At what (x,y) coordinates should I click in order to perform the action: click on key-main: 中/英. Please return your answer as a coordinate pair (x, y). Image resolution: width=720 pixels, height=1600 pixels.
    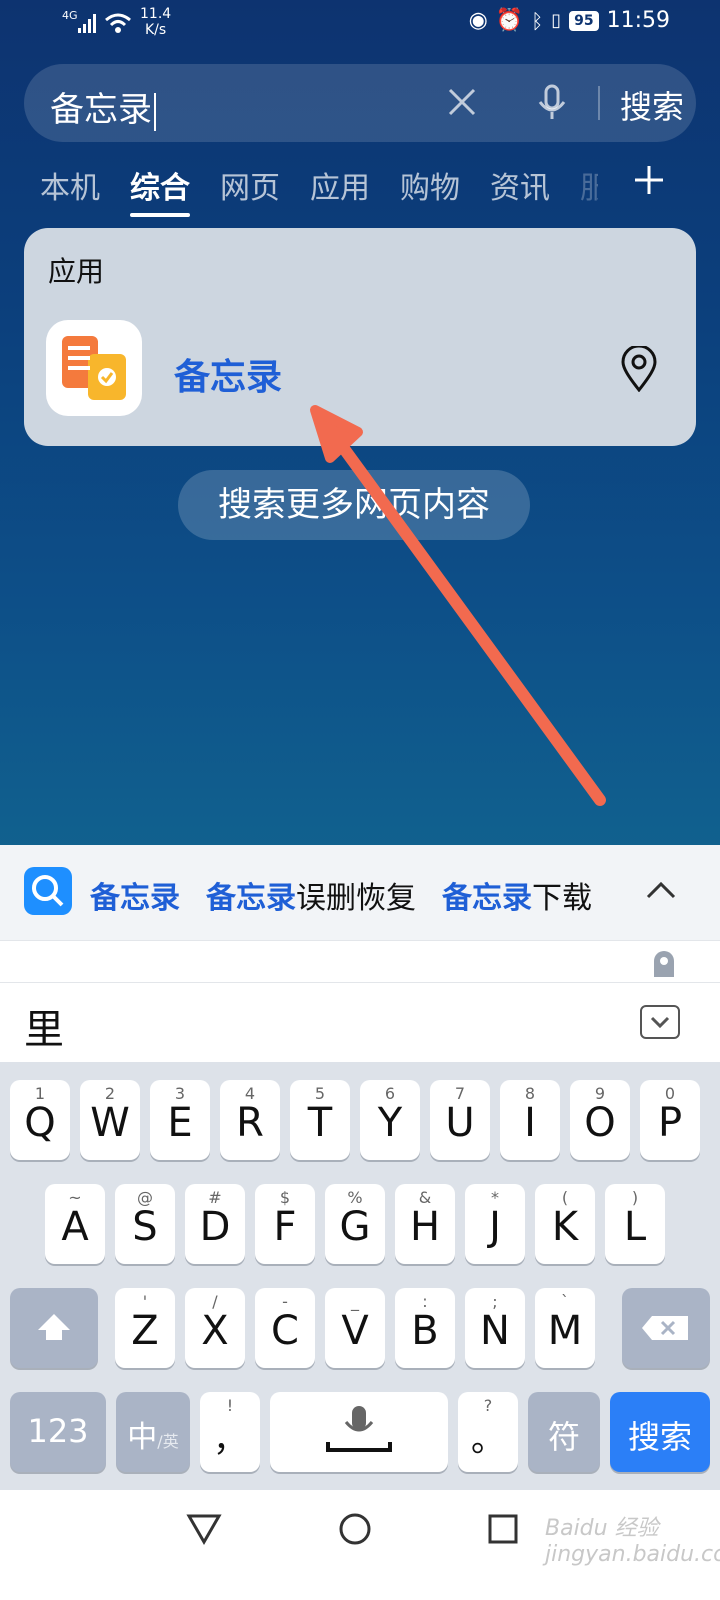
    Looking at the image, I should click on (153, 1437).